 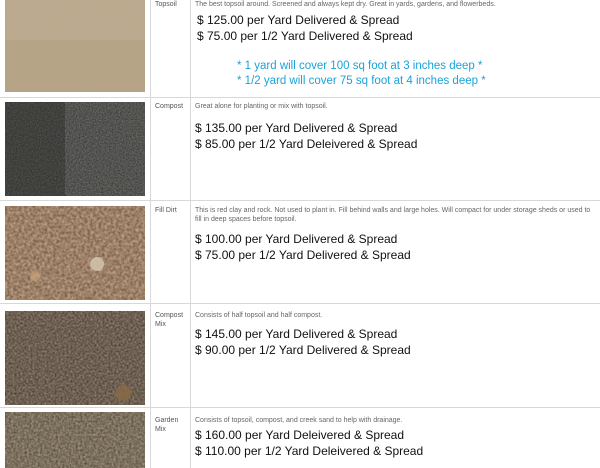 I want to click on price-per-half-yard: $ 90.00 per 1/2 Yard Delivered & Spread, so click(x=303, y=350).